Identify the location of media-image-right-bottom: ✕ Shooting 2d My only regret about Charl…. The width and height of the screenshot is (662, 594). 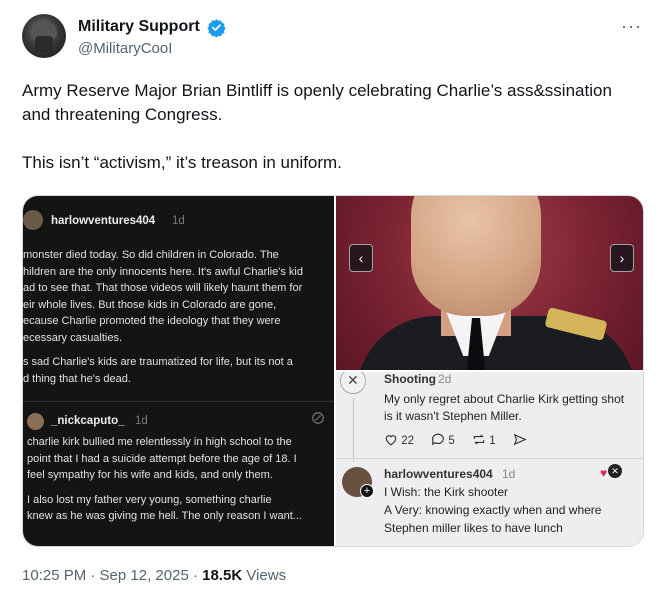
(489, 459).